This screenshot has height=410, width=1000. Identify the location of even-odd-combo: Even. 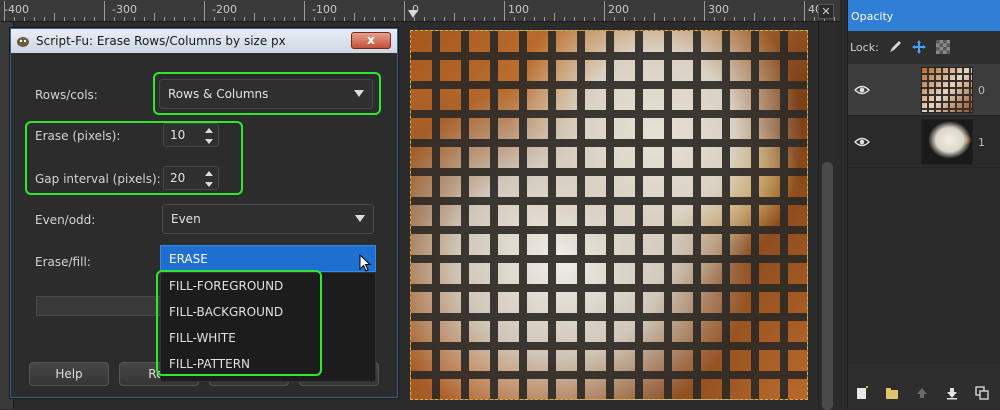
(268, 219).